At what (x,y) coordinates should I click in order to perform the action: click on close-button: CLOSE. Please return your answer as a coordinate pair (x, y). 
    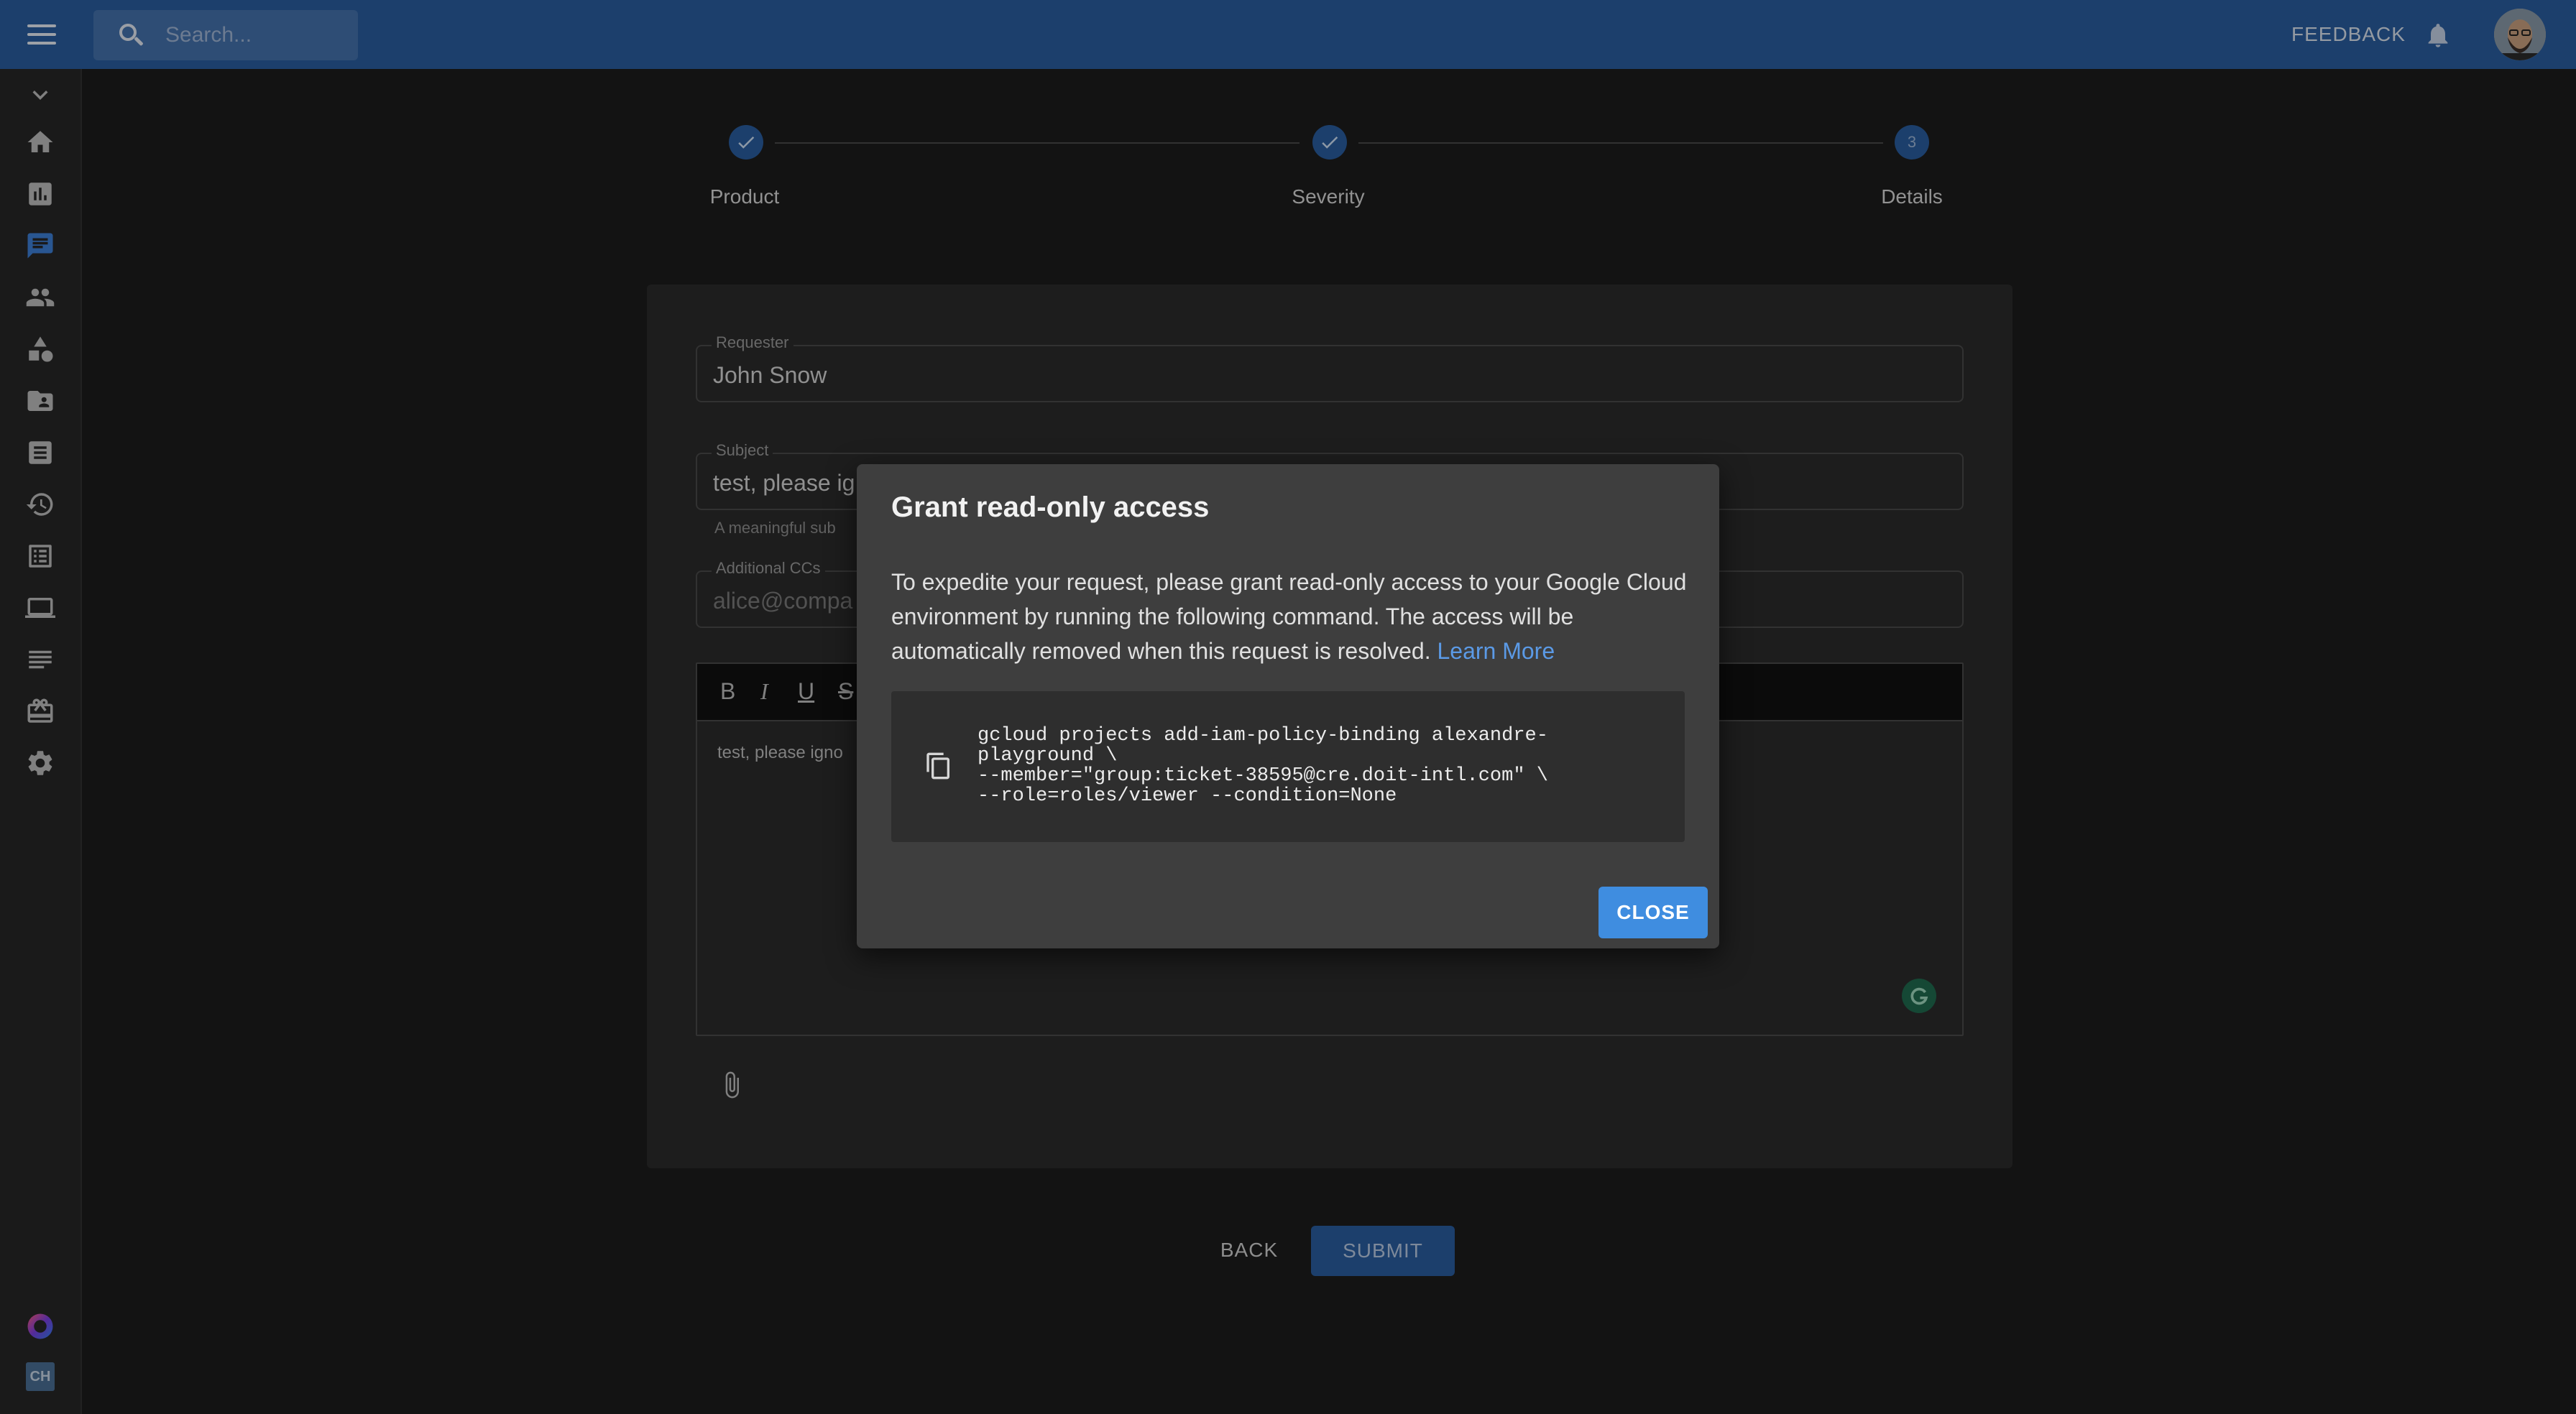
    Looking at the image, I should click on (1653, 913).